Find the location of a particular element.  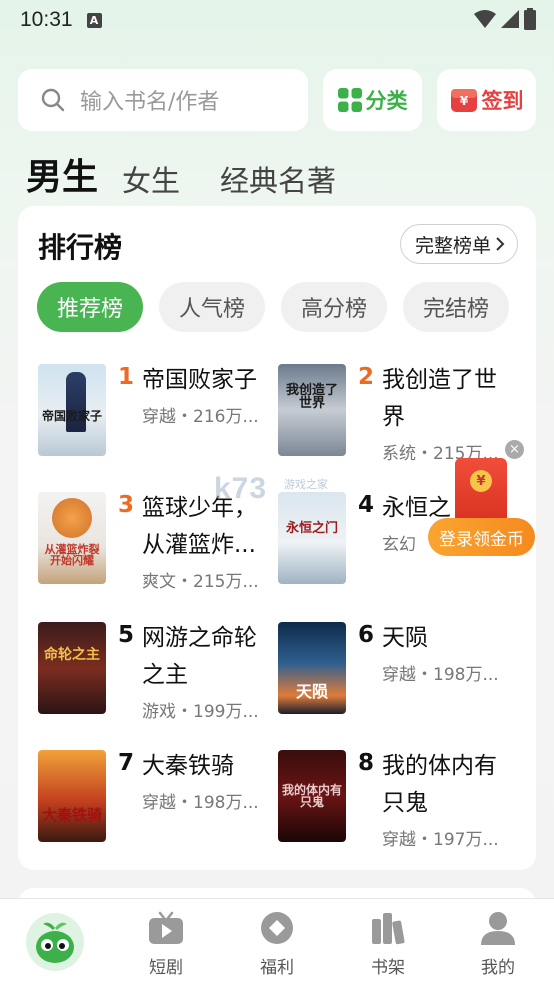

bottom-nav: 短剧 福利 书架 我的 is located at coordinates (277, 941).